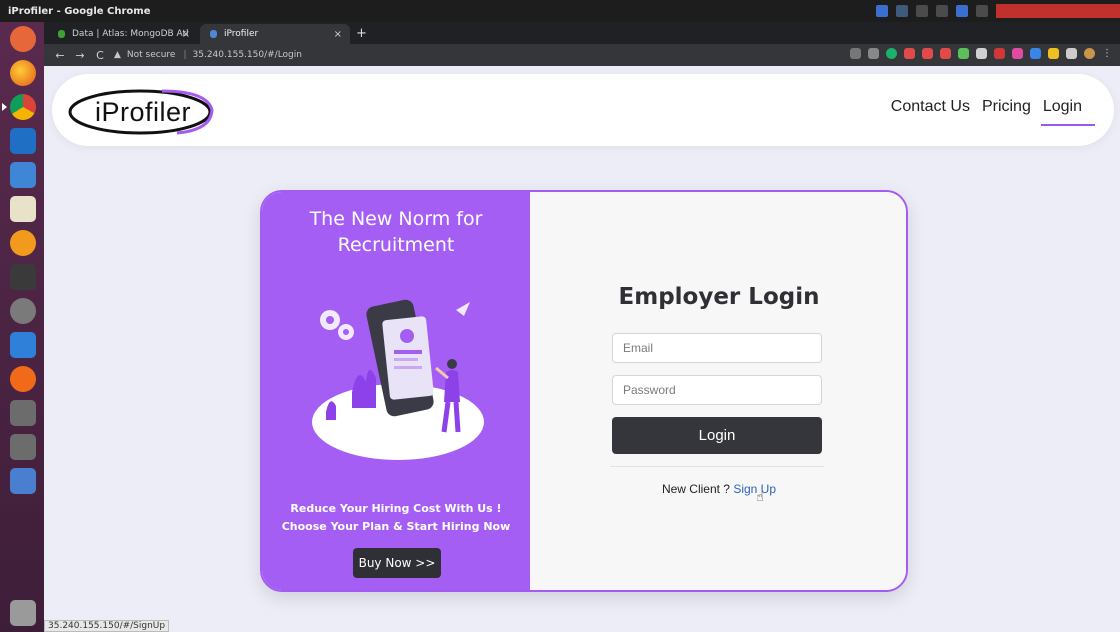 The width and height of the screenshot is (1120, 632). What do you see at coordinates (22, 327) in the screenshot?
I see `launcher` at bounding box center [22, 327].